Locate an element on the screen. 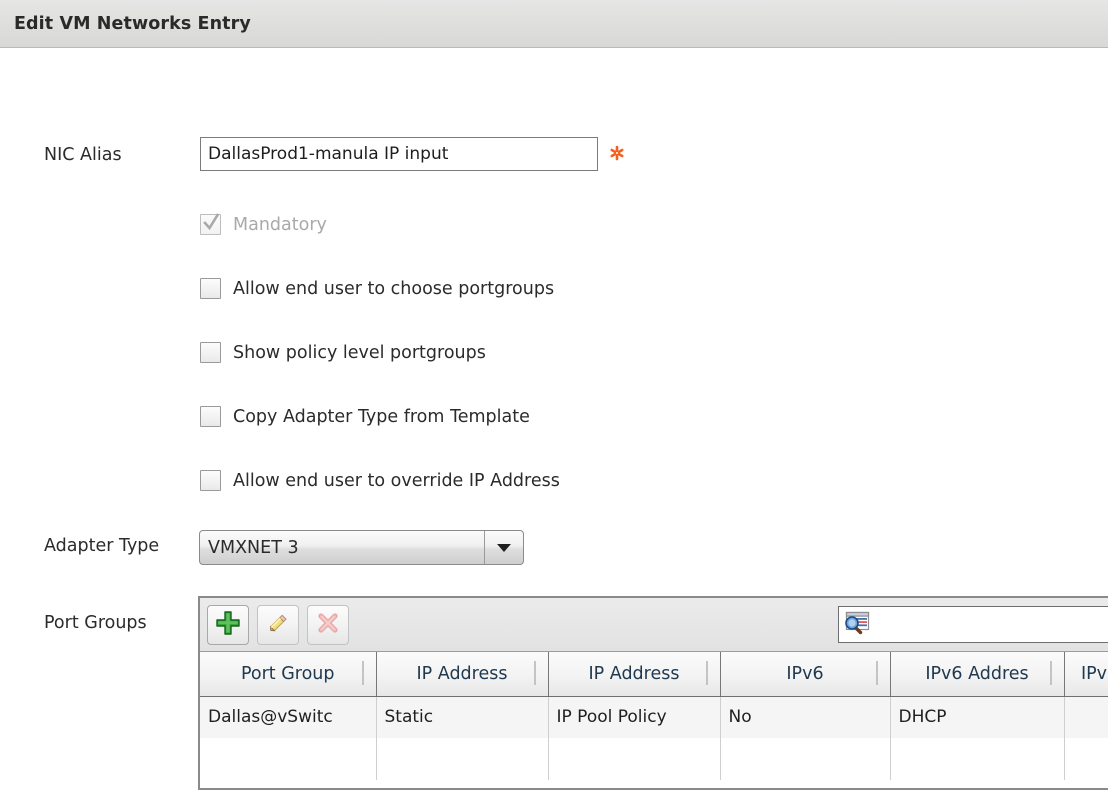  checkbox-row-show-policy-level-portgroups: Show policy level portgroups is located at coordinates (343, 352).